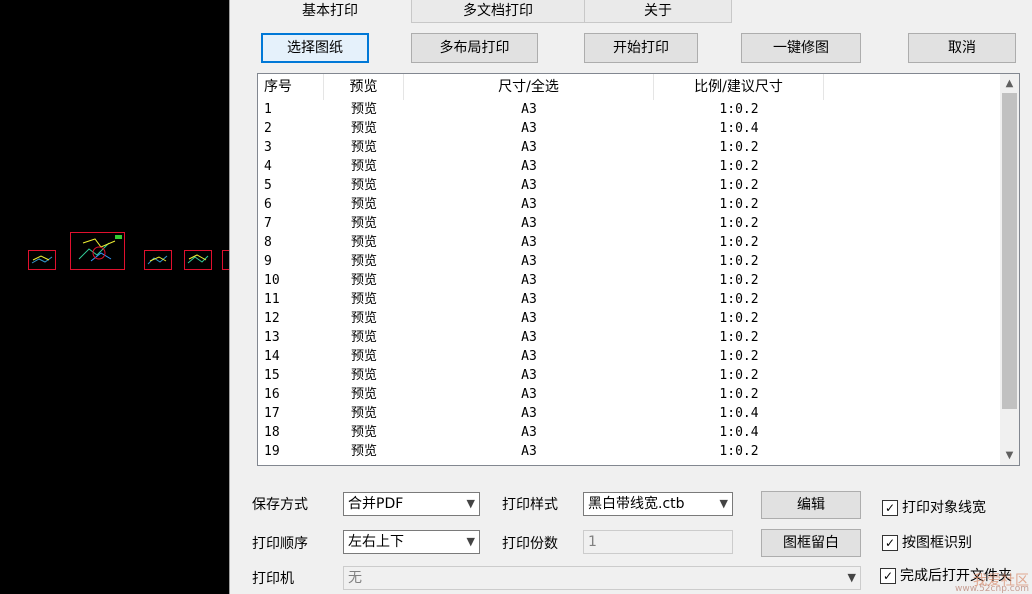 This screenshot has height=594, width=1032. I want to click on tab-about: 关于, so click(658, 11).